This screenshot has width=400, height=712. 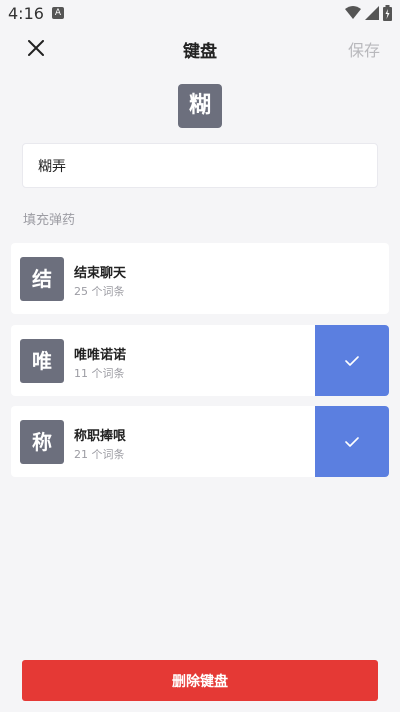 I want to click on item-char-tile: 结, so click(x=42, y=279).